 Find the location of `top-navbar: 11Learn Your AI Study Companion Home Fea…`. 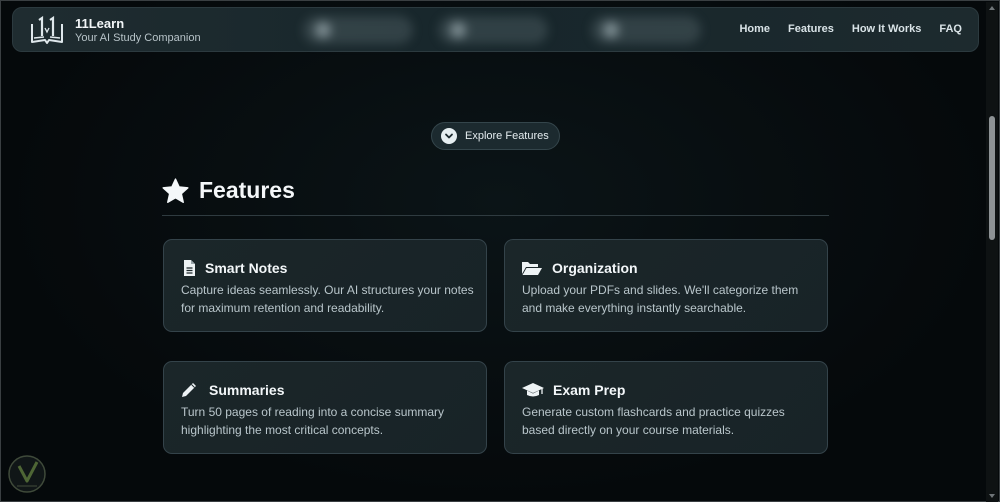

top-navbar: 11Learn Your AI Study Companion Home Fea… is located at coordinates (495, 29).